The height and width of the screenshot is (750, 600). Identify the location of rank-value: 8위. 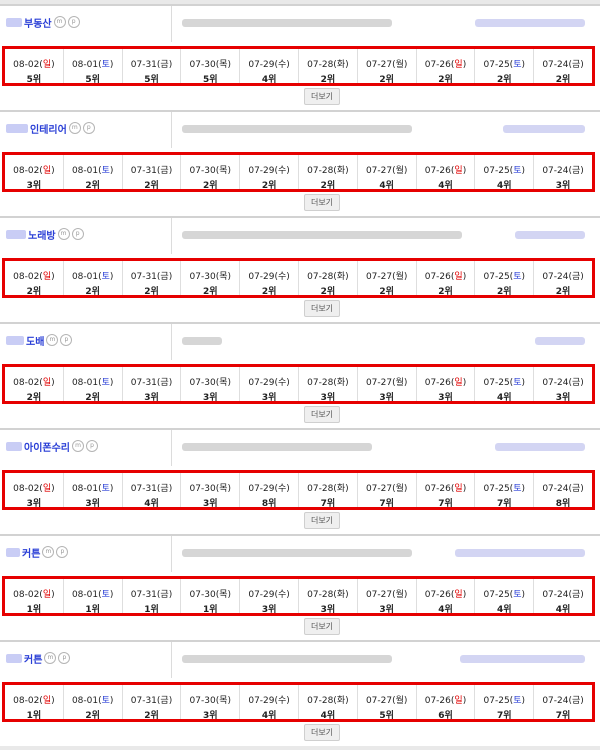
(563, 504).